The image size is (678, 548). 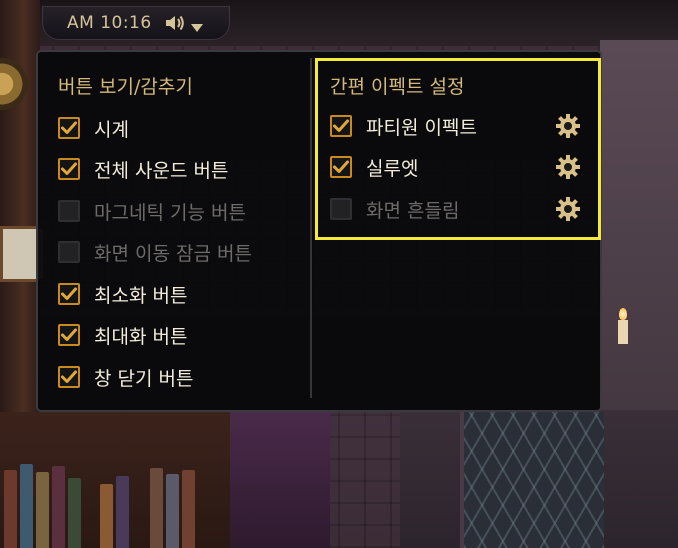 What do you see at coordinates (125, 87) in the screenshot?
I see `left-section-title: 버튼 보기/감추기` at bounding box center [125, 87].